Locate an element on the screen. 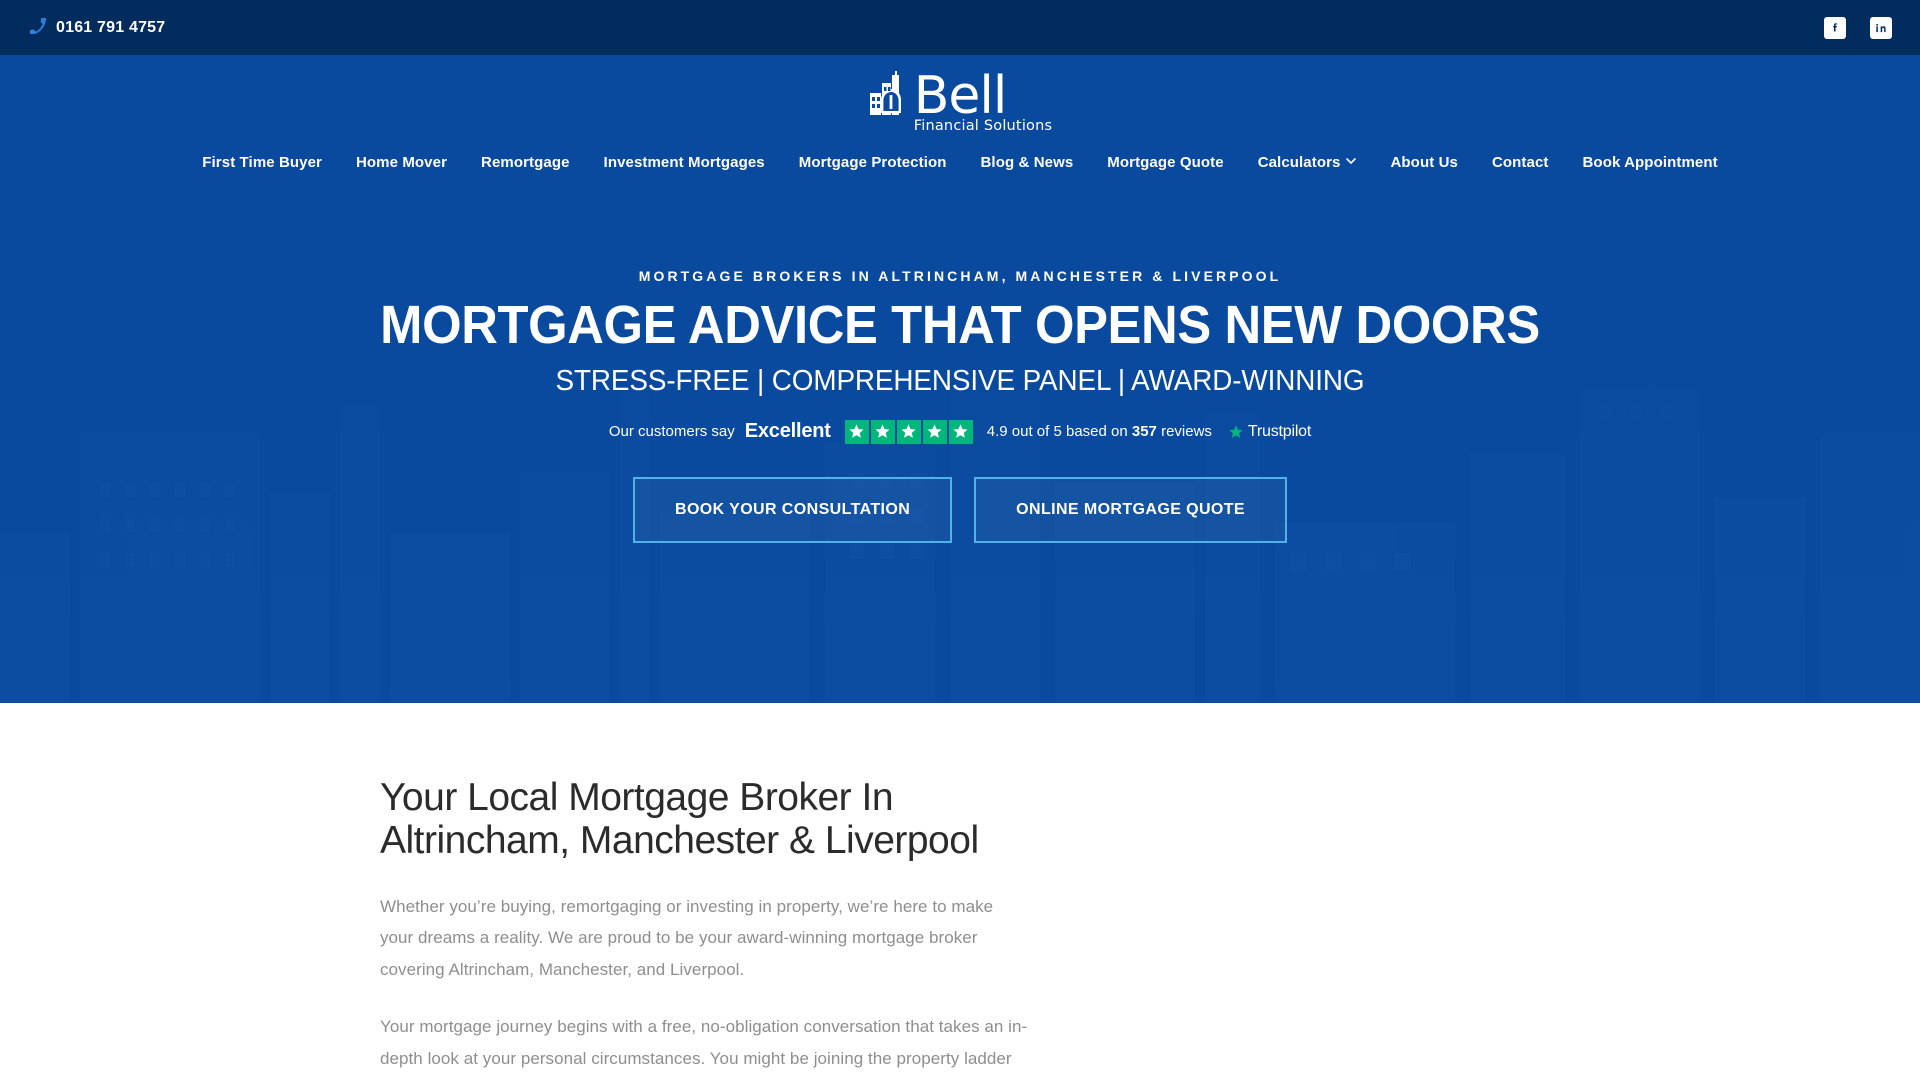  nav-label: Contact is located at coordinates (1520, 162).